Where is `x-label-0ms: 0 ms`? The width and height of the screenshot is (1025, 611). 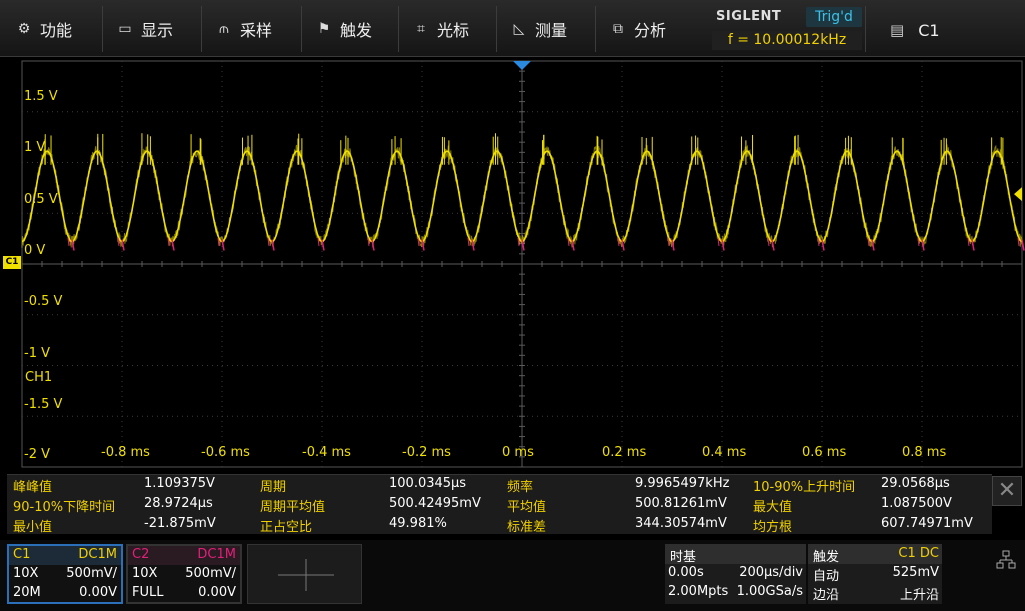 x-label-0ms: 0 ms is located at coordinates (518, 452).